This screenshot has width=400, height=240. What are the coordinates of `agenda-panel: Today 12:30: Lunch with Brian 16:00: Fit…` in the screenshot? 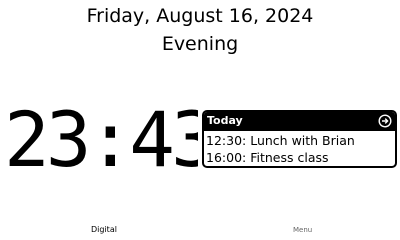 It's located at (299, 139).